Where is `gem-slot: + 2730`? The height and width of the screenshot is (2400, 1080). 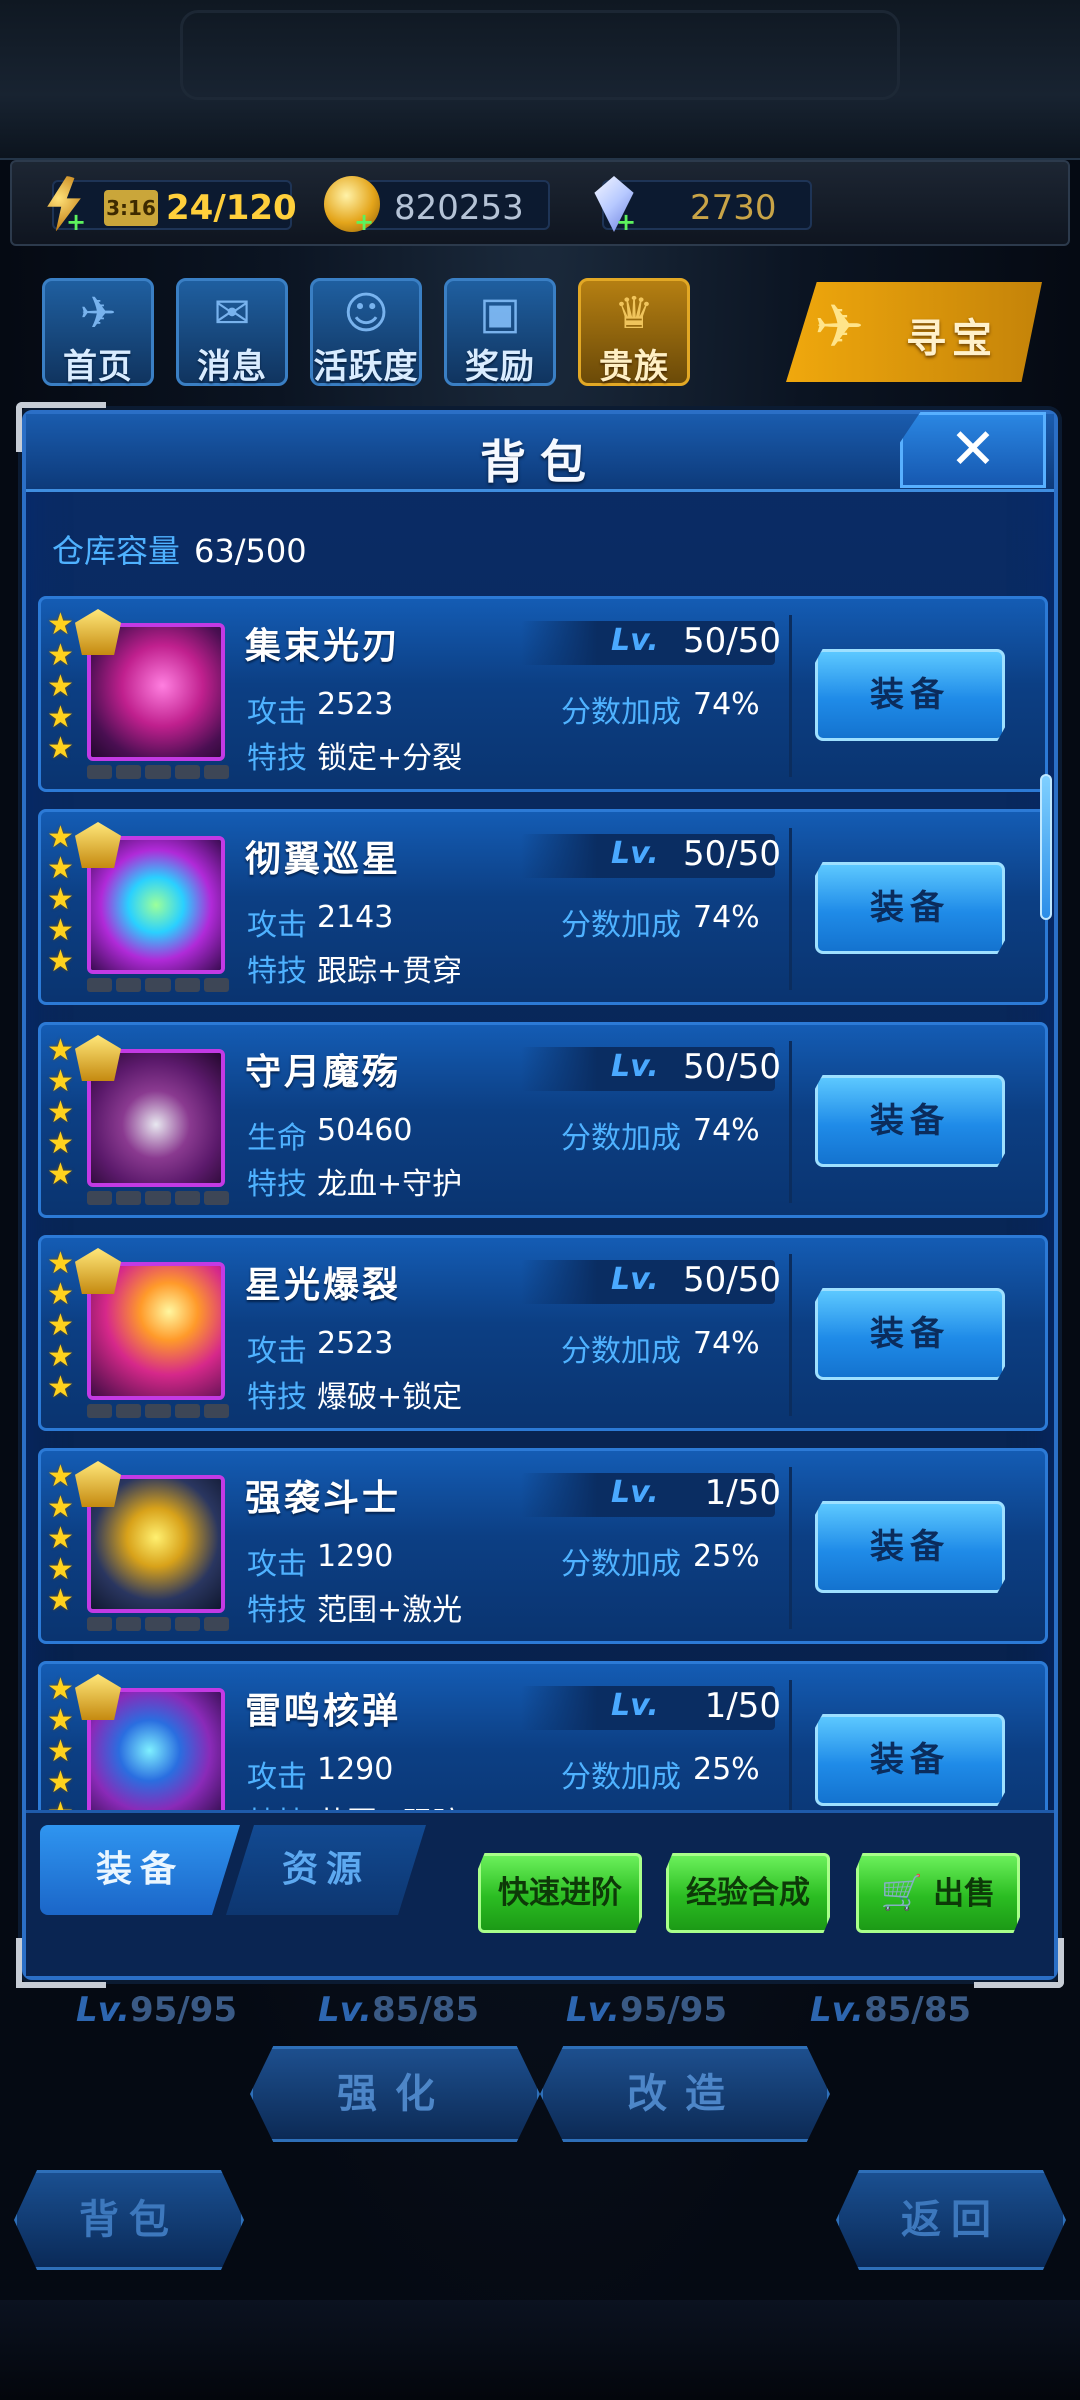
gem-slot: + 2730 is located at coordinates (703, 205).